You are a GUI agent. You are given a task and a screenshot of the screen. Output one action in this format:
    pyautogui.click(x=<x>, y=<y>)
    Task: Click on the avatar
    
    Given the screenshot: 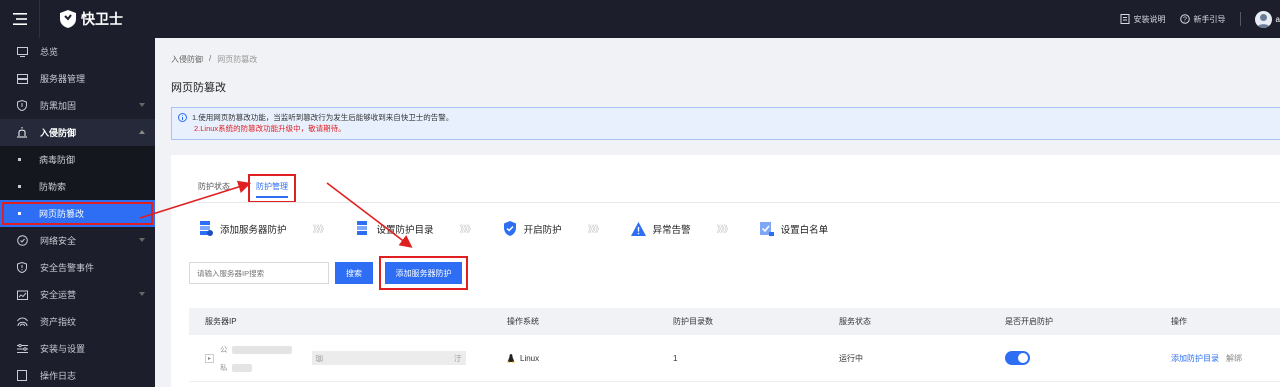 What is the action you would take?
    pyautogui.click(x=1263, y=19)
    